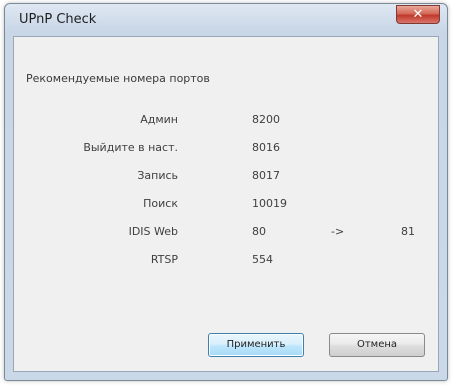  I want to click on port-mapped-value: 81, so click(408, 231).